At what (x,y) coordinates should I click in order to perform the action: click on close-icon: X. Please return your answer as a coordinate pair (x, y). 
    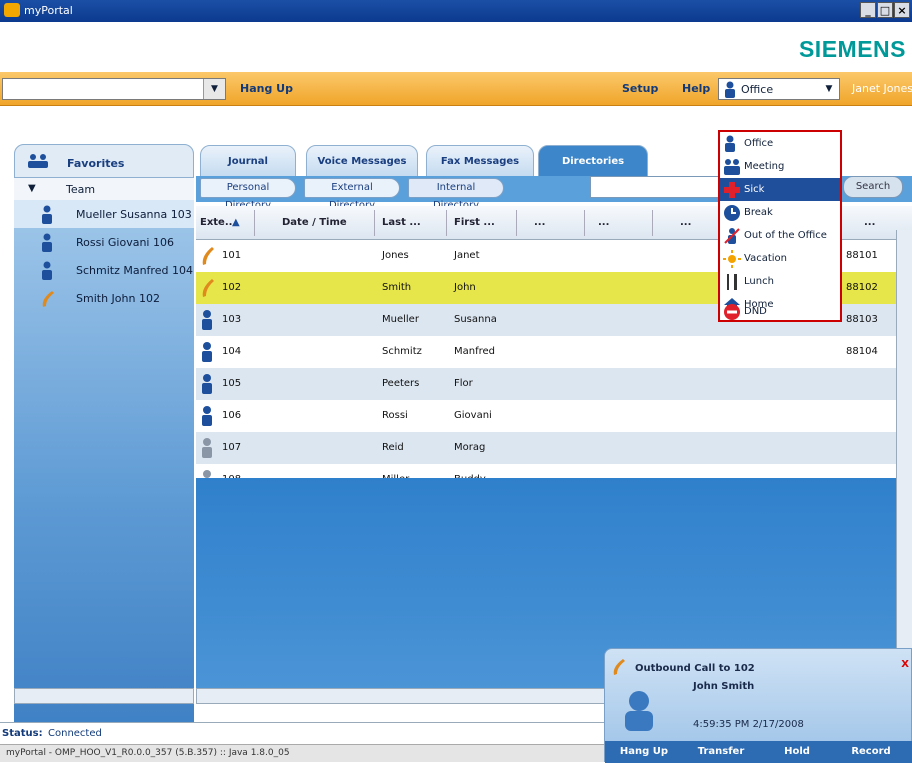
    Looking at the image, I should click on (905, 664).